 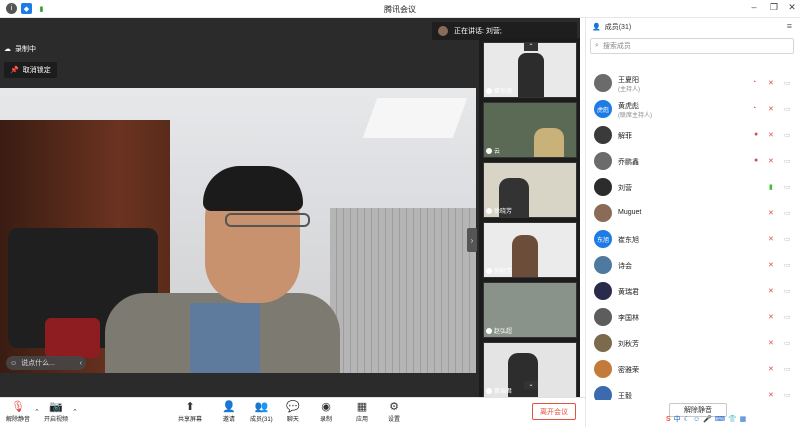 I want to click on thumbnail-tile: 徐晓芳, so click(x=530, y=190).